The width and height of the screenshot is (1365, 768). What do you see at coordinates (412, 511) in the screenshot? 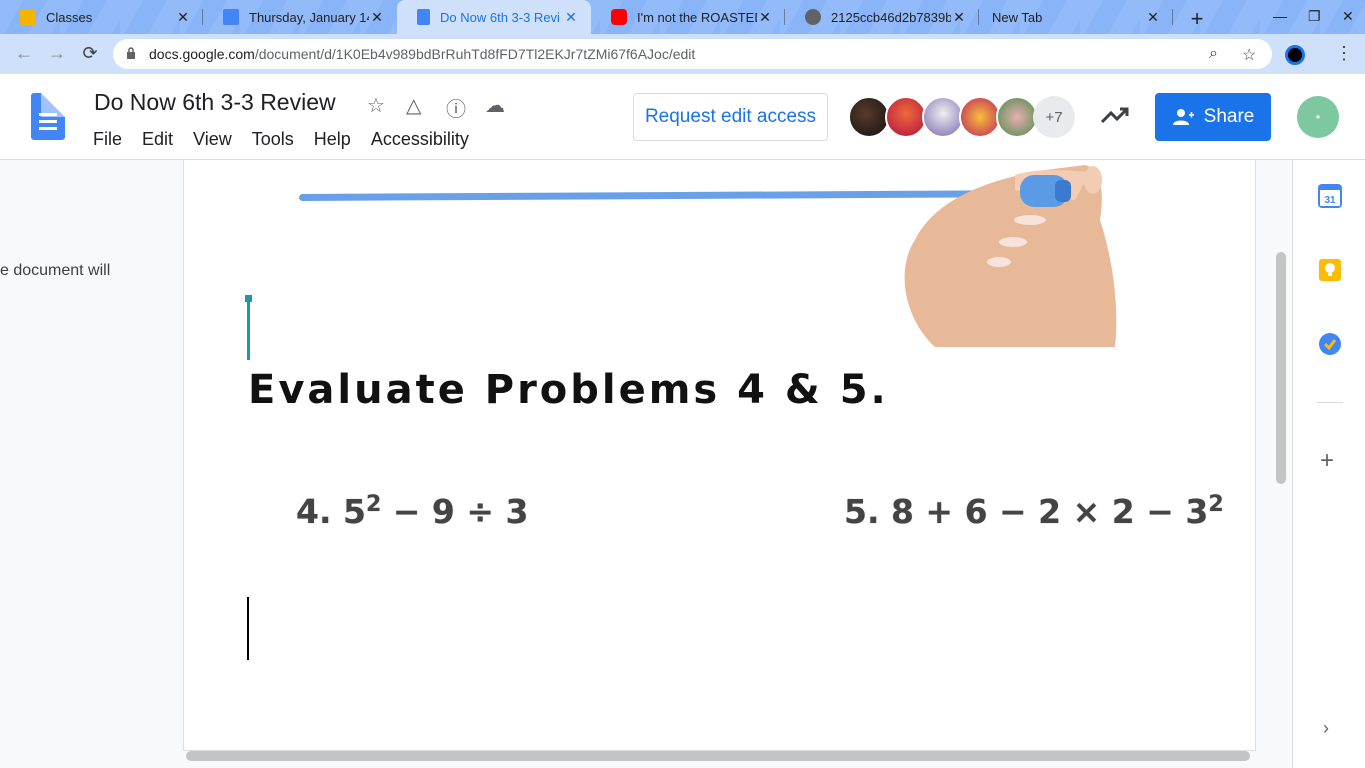
I see `problem-4: 4. 52 − 9 ÷ 3` at bounding box center [412, 511].